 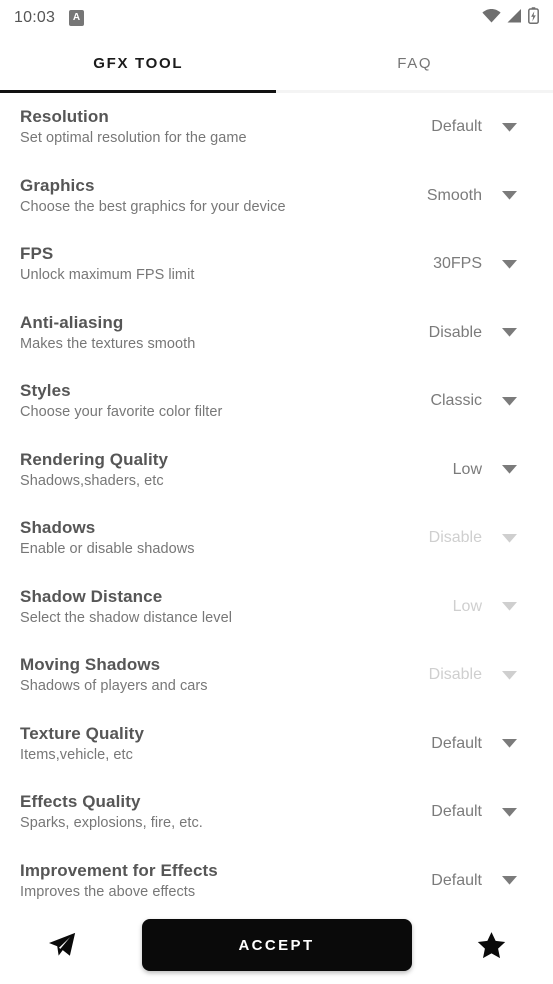 I want to click on status-icons, so click(x=510, y=18).